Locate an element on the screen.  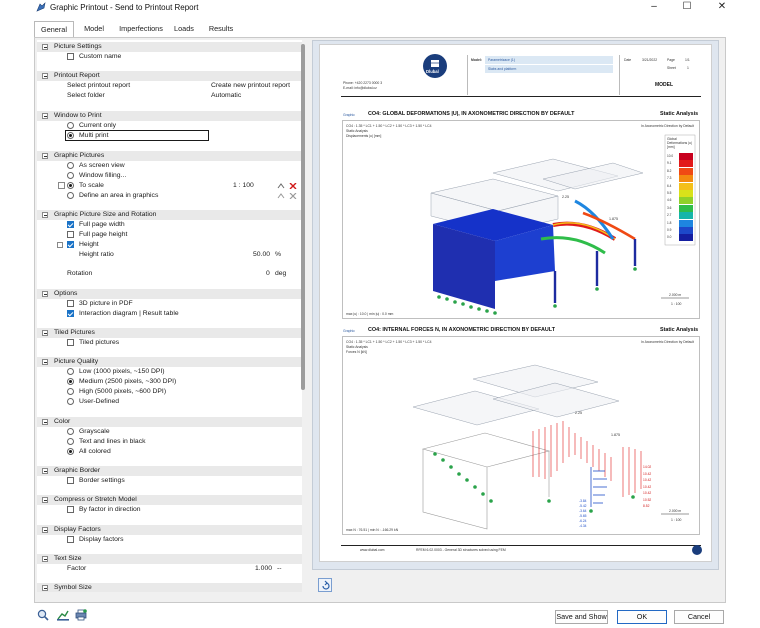
option-border-settings: Border settings is located at coordinates (169, 481).